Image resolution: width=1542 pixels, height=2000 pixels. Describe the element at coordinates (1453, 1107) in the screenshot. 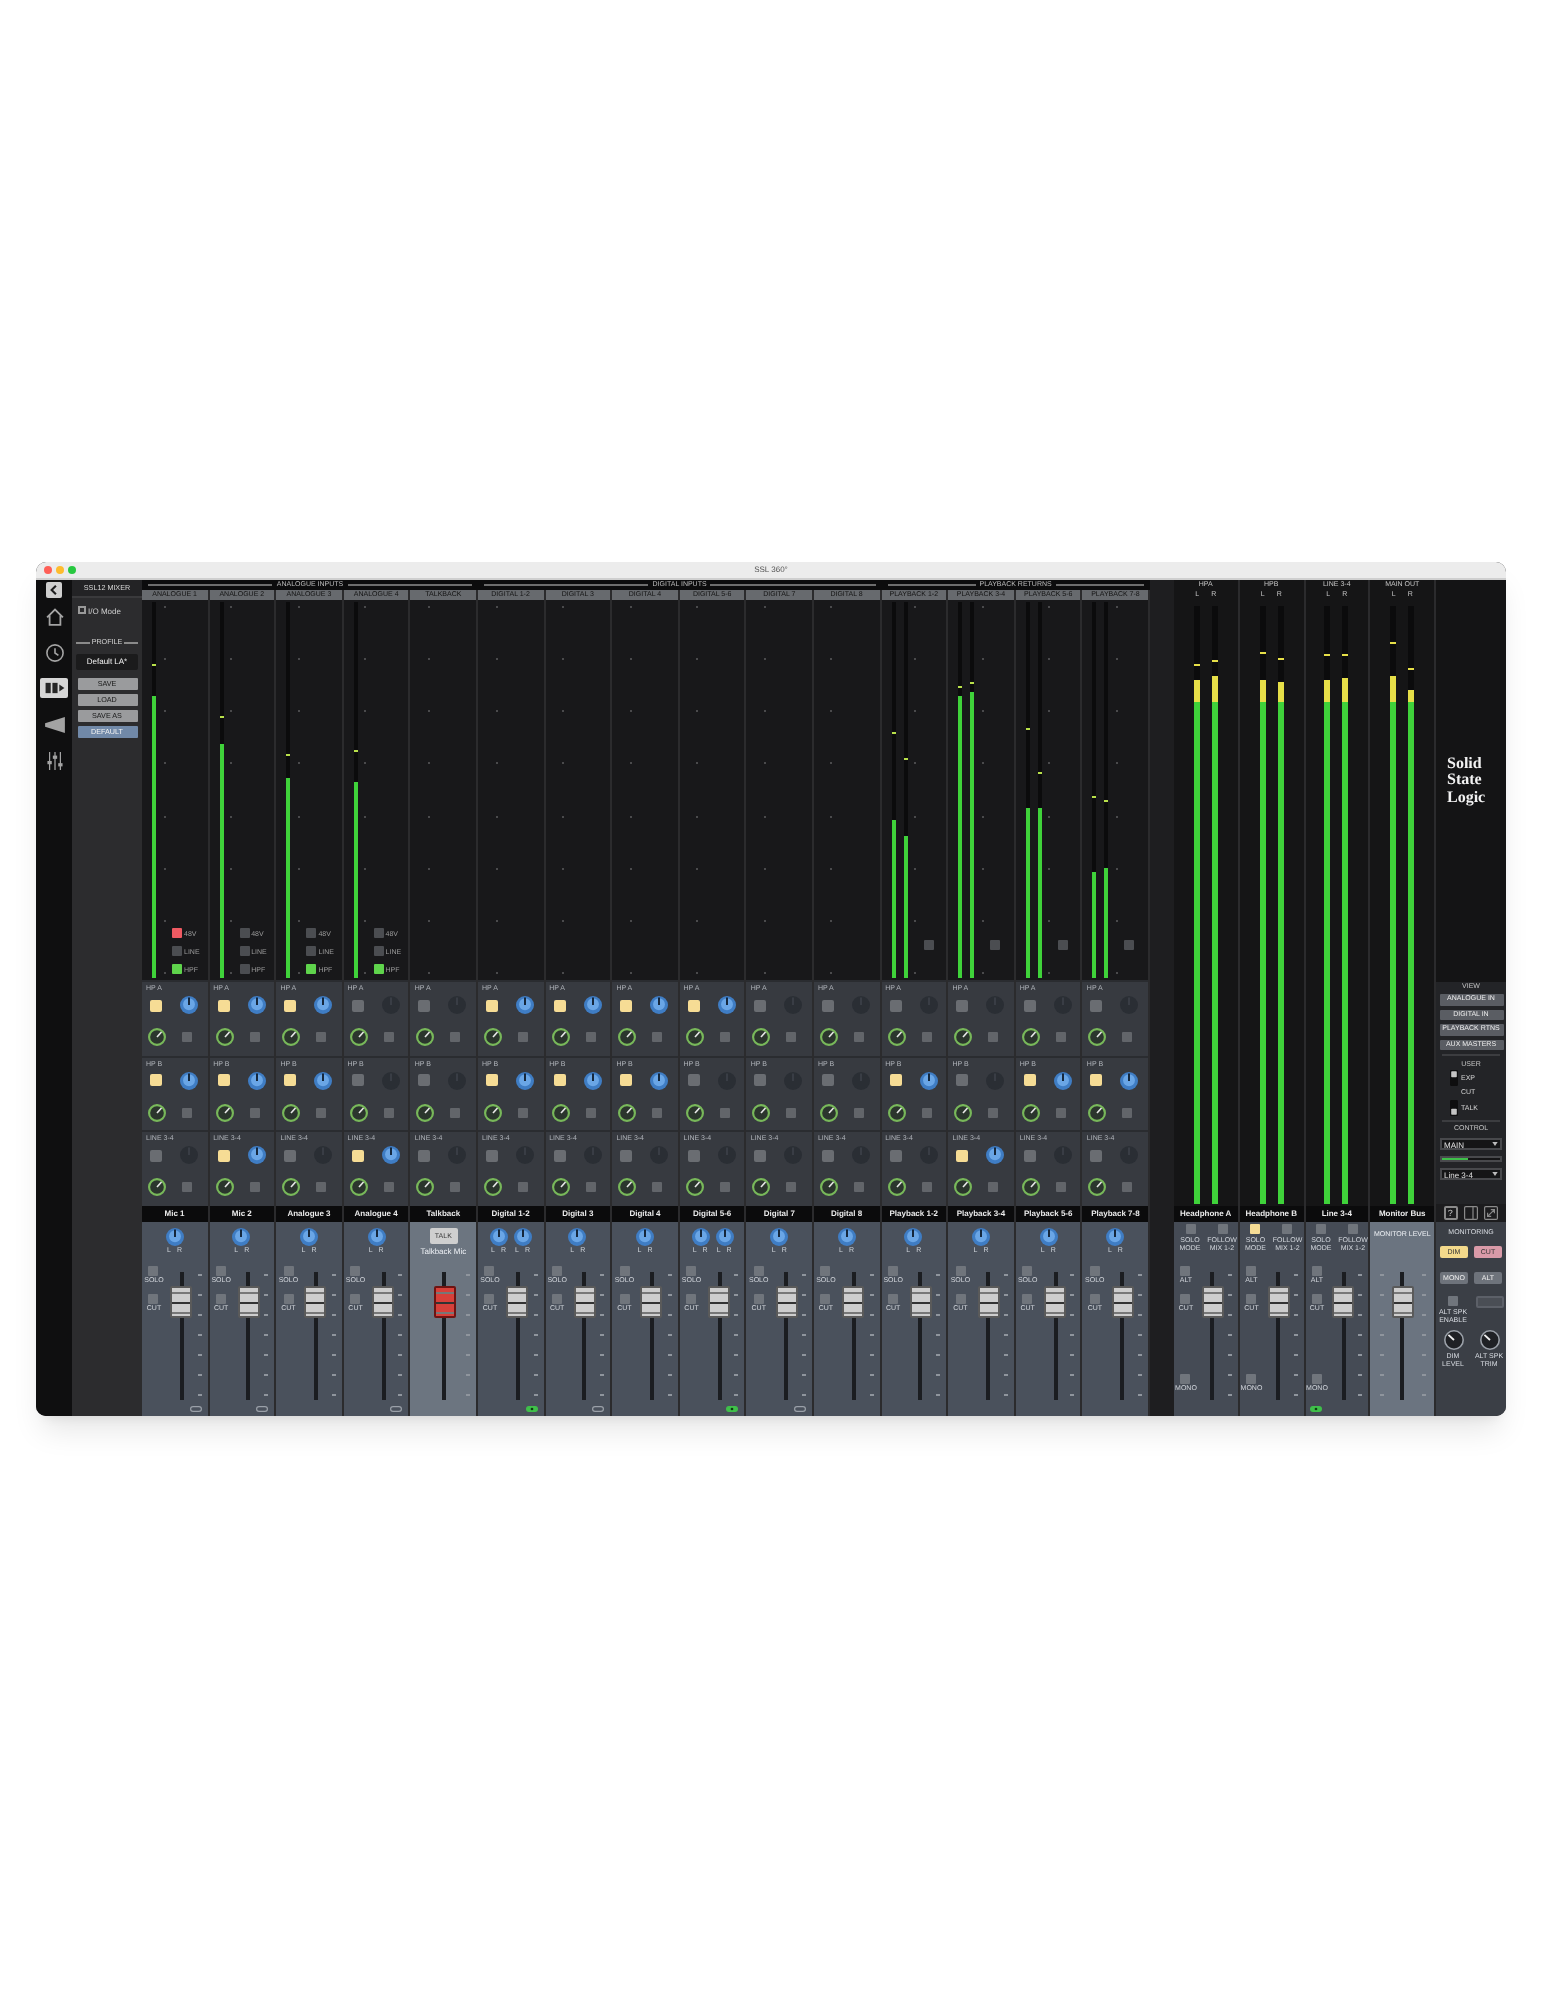

I see `toggle-switch` at that location.